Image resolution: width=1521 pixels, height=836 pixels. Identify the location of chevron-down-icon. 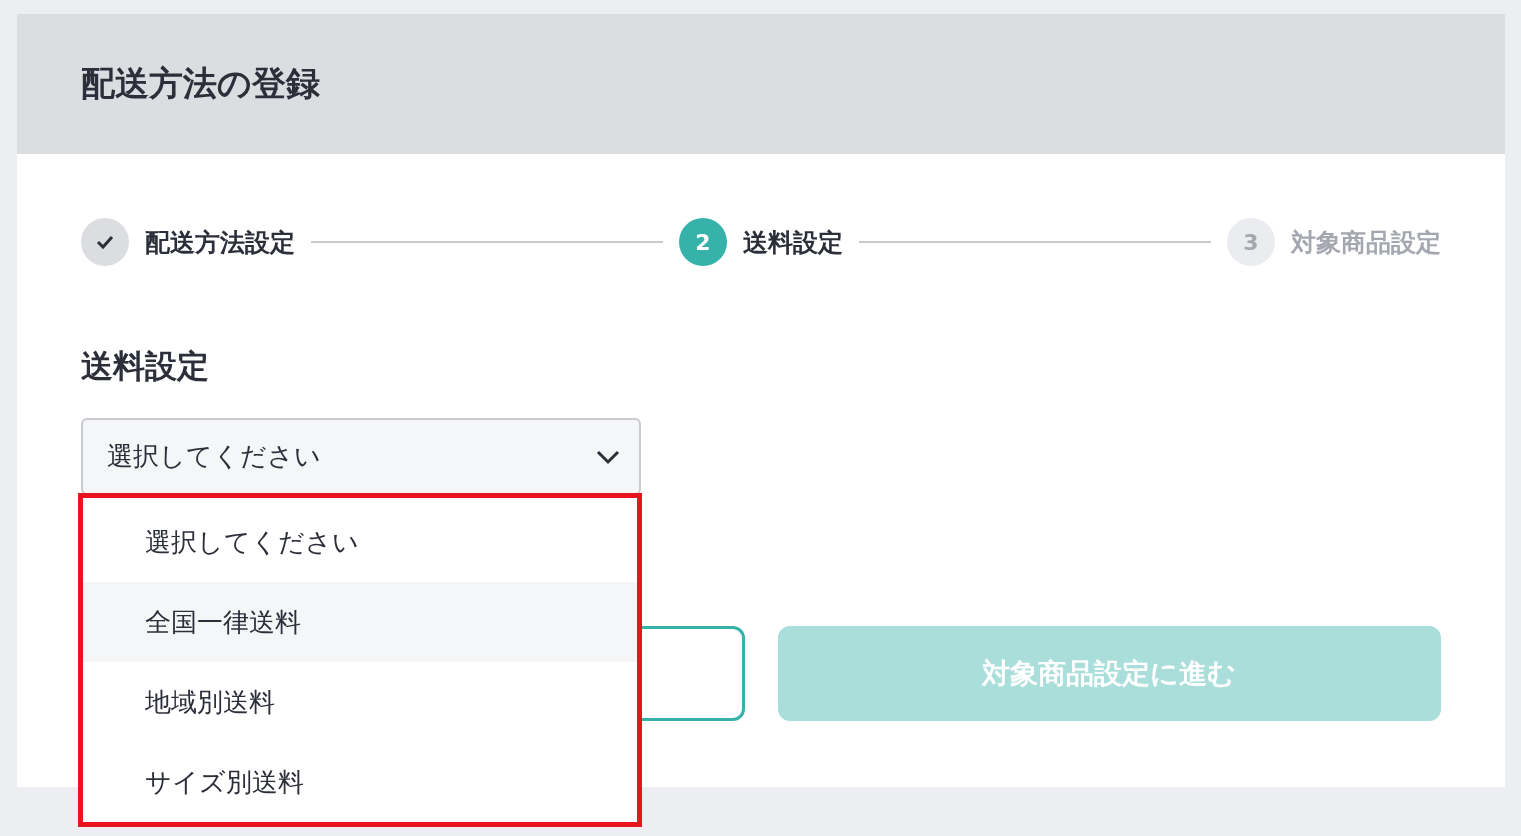
(608, 456).